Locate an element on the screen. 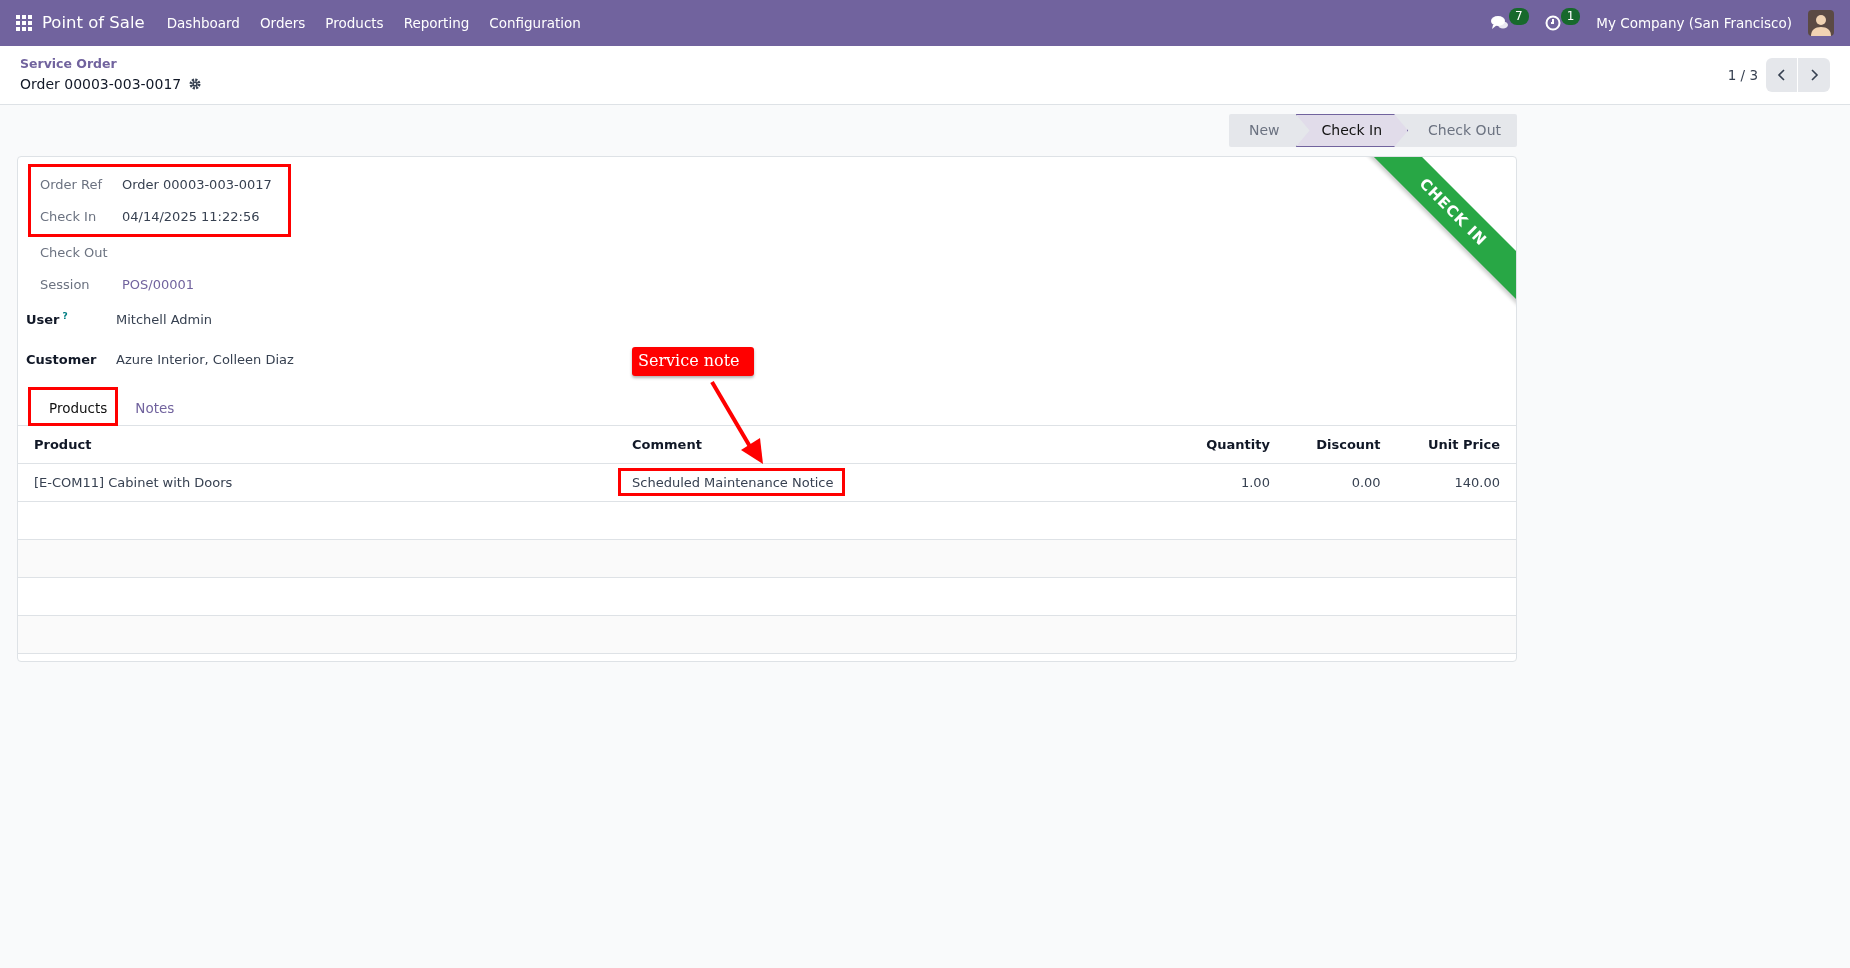 Image resolution: width=1850 pixels, height=968 pixels. company-switcher: My Company (San Francisco) is located at coordinates (1694, 23).